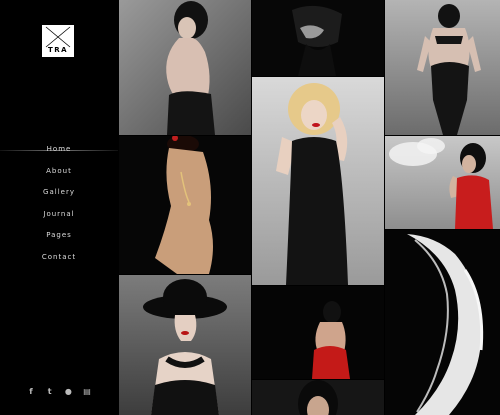 The height and width of the screenshot is (415, 500). I want to click on photo-woman-black-dress-back-view-image, so click(449, 69).